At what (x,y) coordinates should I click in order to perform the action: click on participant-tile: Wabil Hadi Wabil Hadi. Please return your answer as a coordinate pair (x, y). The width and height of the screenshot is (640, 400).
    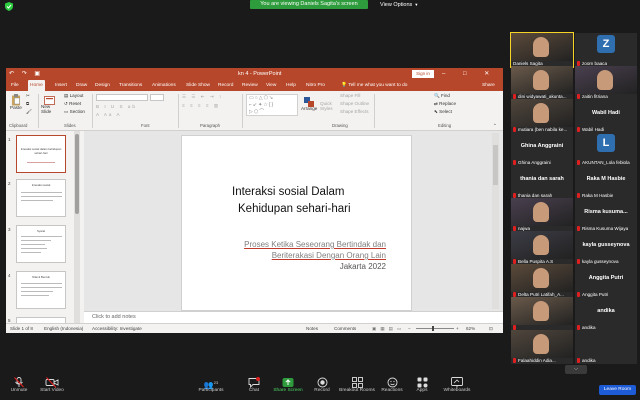
    Looking at the image, I should click on (606, 116).